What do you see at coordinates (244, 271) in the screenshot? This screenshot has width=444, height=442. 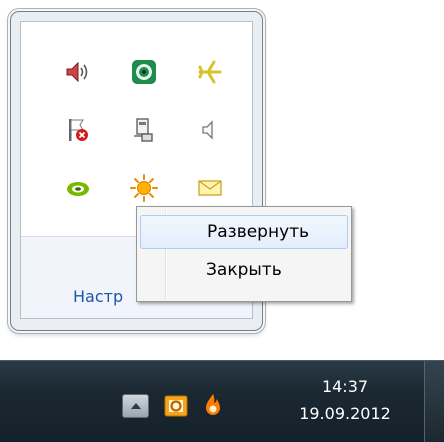 I see `menu-item-close: Закрыть` at bounding box center [244, 271].